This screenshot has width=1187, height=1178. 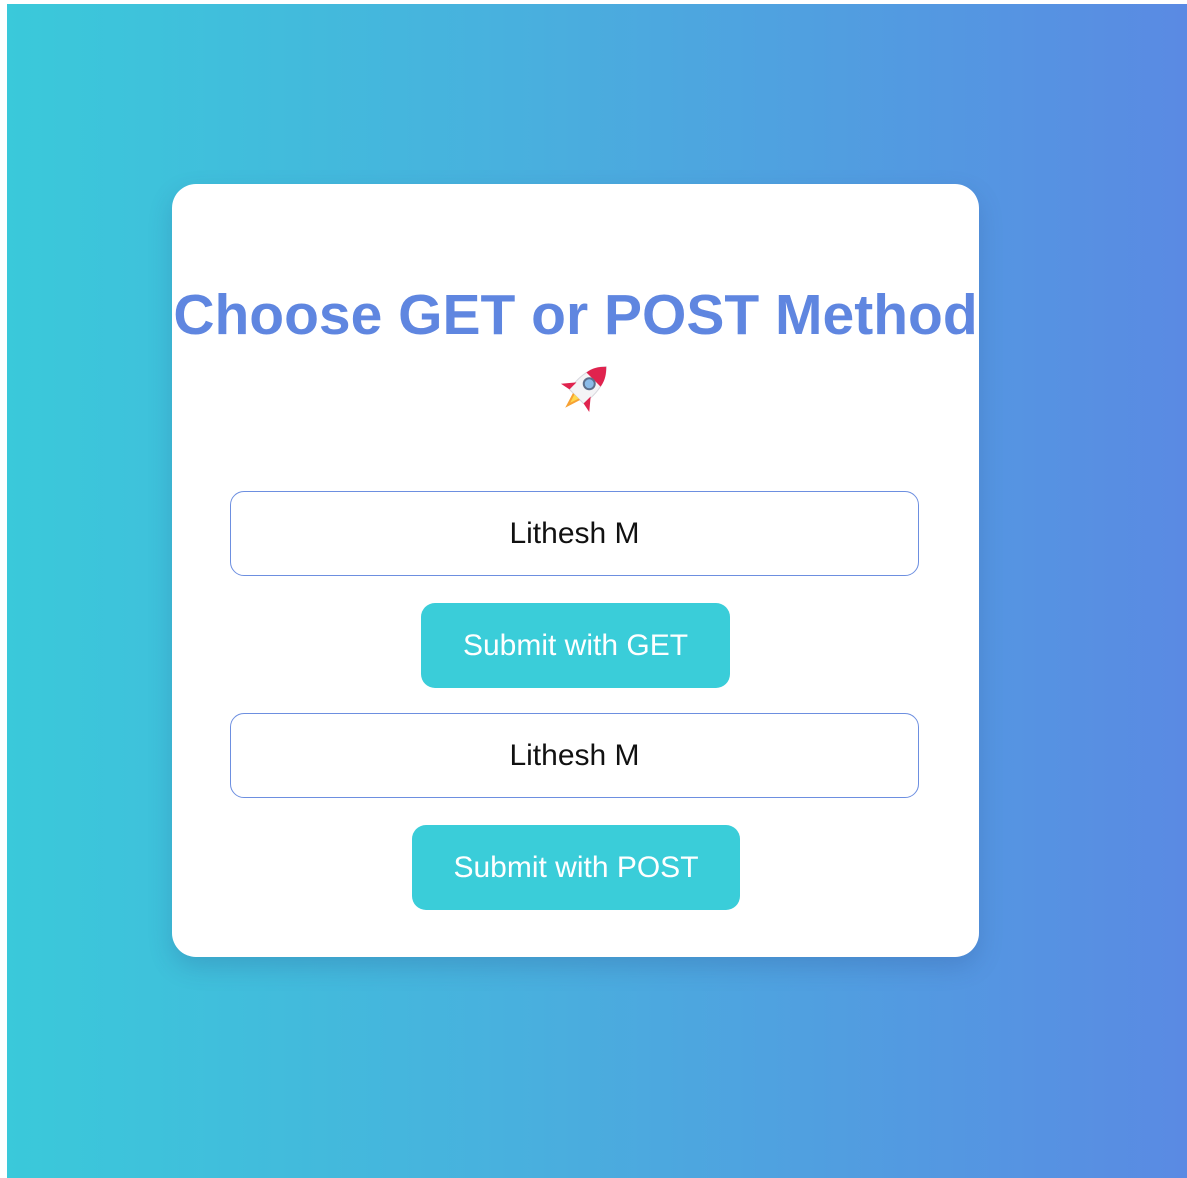 I want to click on submit-post-button: Submit with POST, so click(x=576, y=867).